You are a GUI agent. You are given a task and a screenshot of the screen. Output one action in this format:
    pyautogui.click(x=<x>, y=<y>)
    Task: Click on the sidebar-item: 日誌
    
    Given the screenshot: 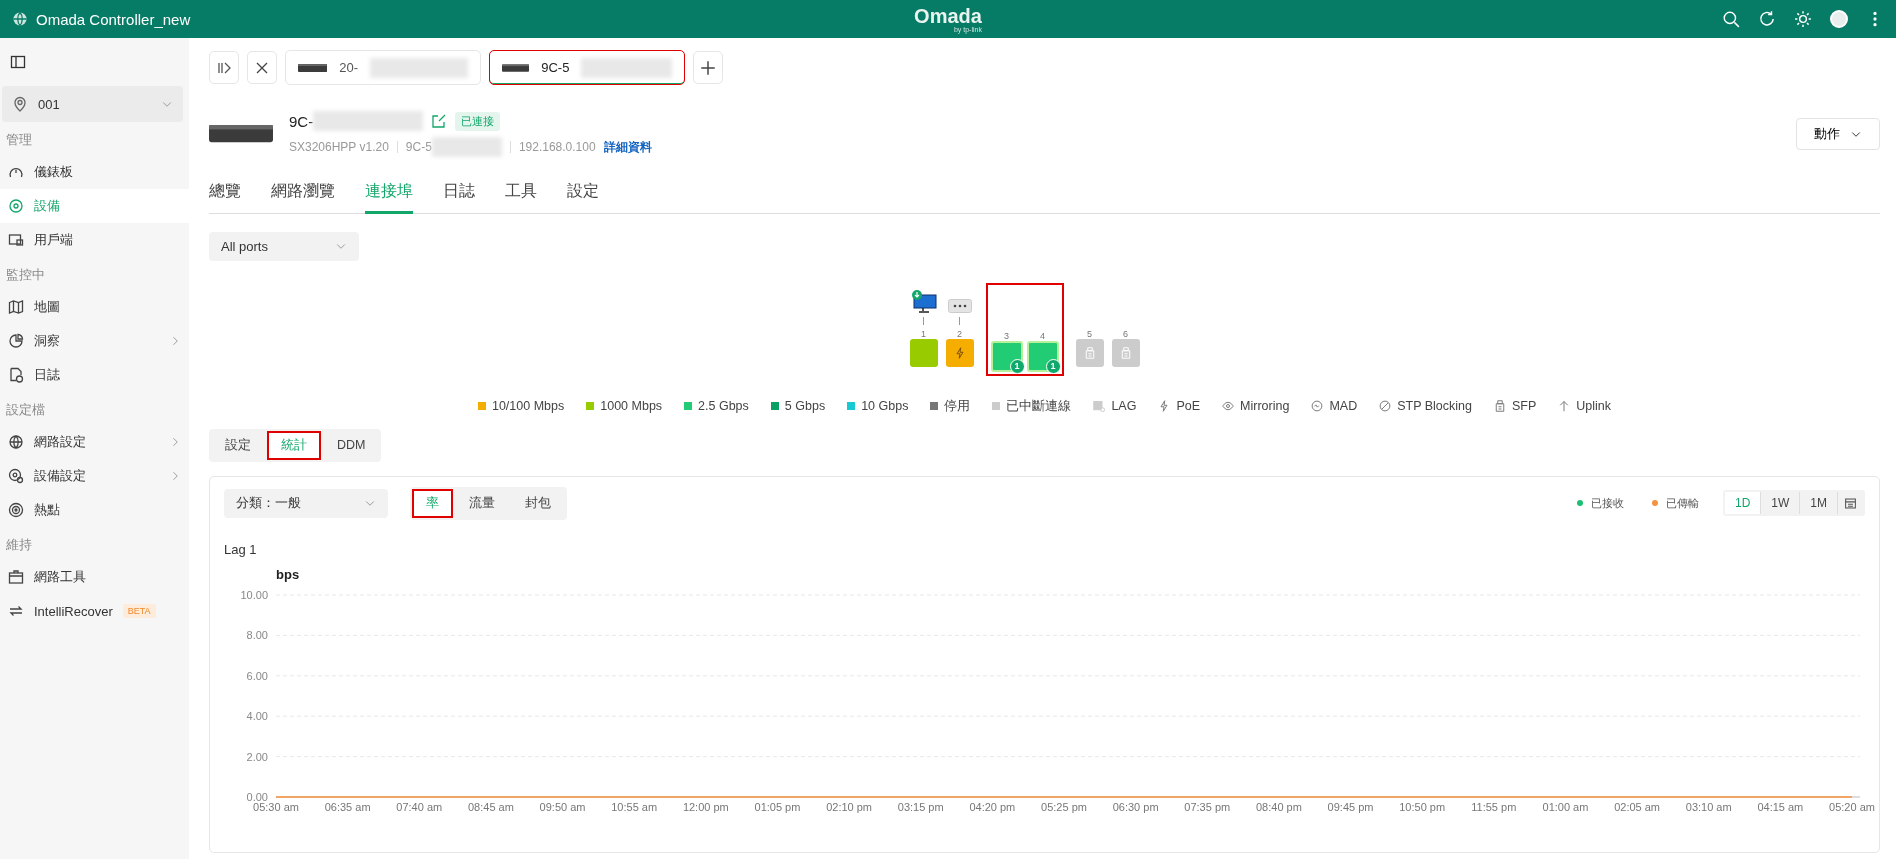 What is the action you would take?
    pyautogui.click(x=94, y=375)
    